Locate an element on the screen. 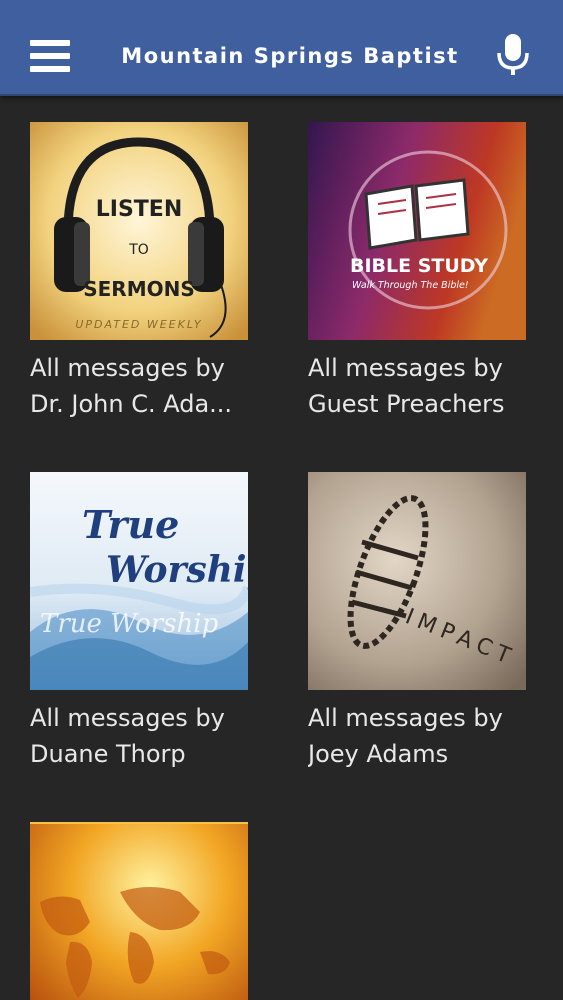 This screenshot has height=1000, width=563. art-text-walk-through: Walk Through The Bible! is located at coordinates (410, 285).